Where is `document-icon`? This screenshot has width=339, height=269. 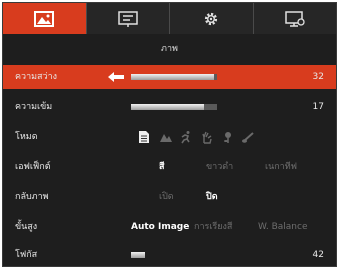 document-icon is located at coordinates (144, 137).